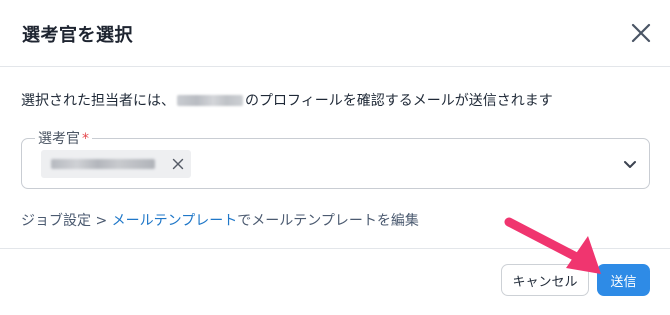 The width and height of the screenshot is (670, 315). I want to click on x-icon, so click(178, 164).